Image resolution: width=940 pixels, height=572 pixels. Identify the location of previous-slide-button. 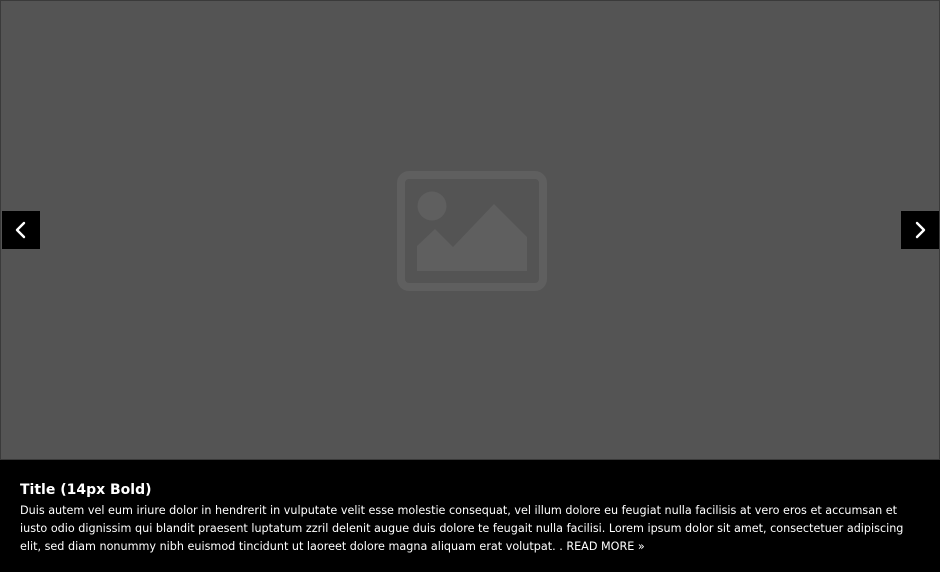
(21, 230).